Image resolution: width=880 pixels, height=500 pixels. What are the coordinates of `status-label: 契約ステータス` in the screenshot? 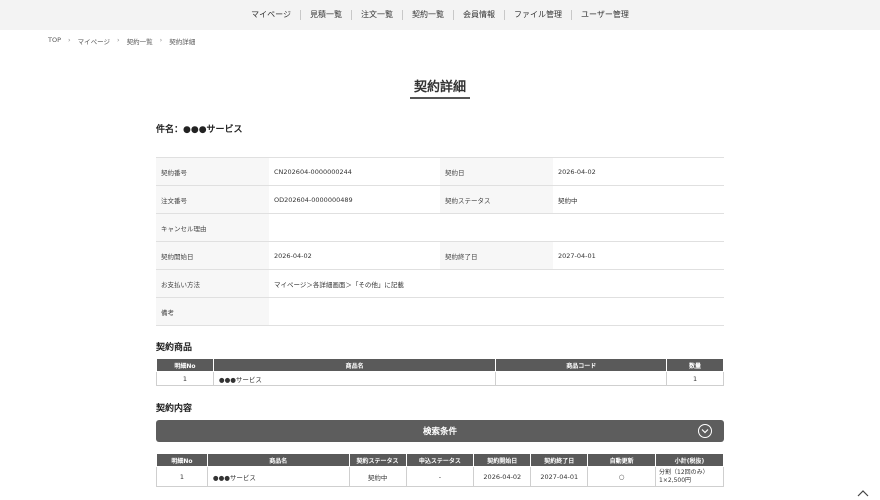 It's located at (496, 199).